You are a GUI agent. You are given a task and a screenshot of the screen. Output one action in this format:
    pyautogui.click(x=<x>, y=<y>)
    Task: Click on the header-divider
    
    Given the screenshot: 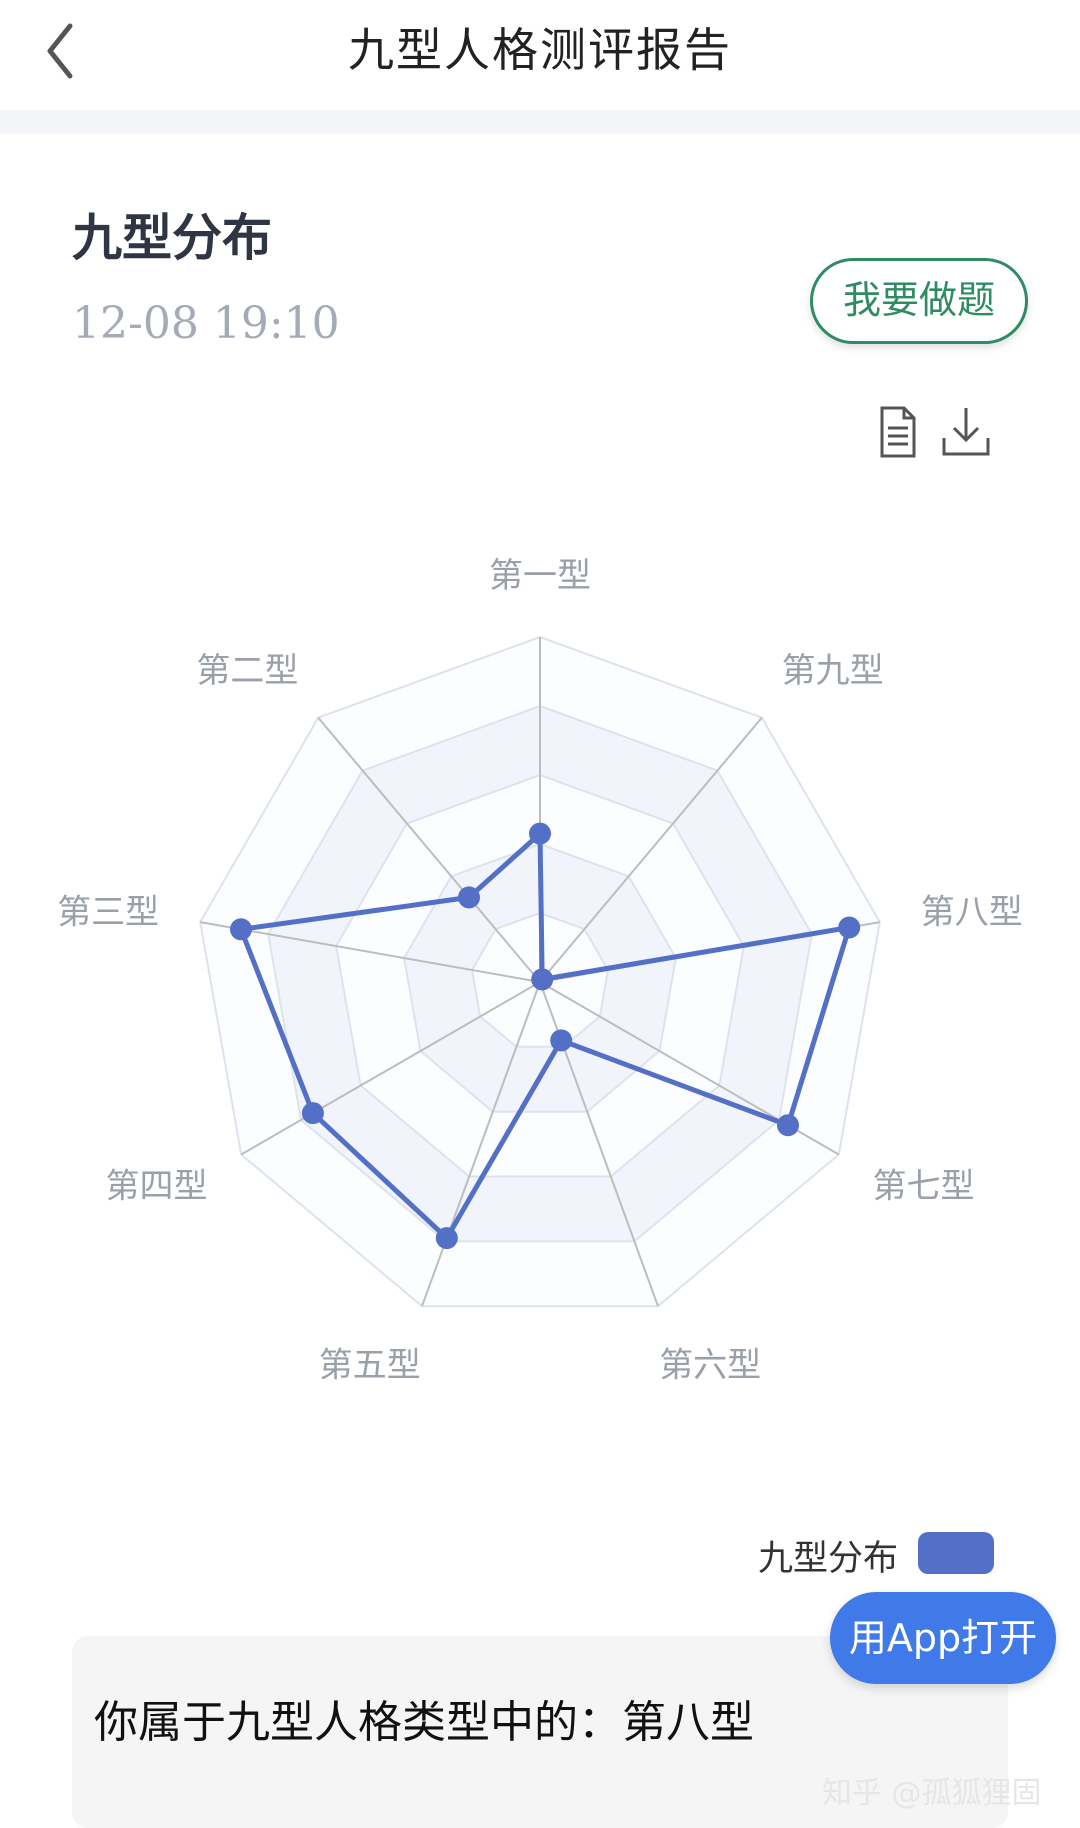 What is the action you would take?
    pyautogui.click(x=540, y=122)
    